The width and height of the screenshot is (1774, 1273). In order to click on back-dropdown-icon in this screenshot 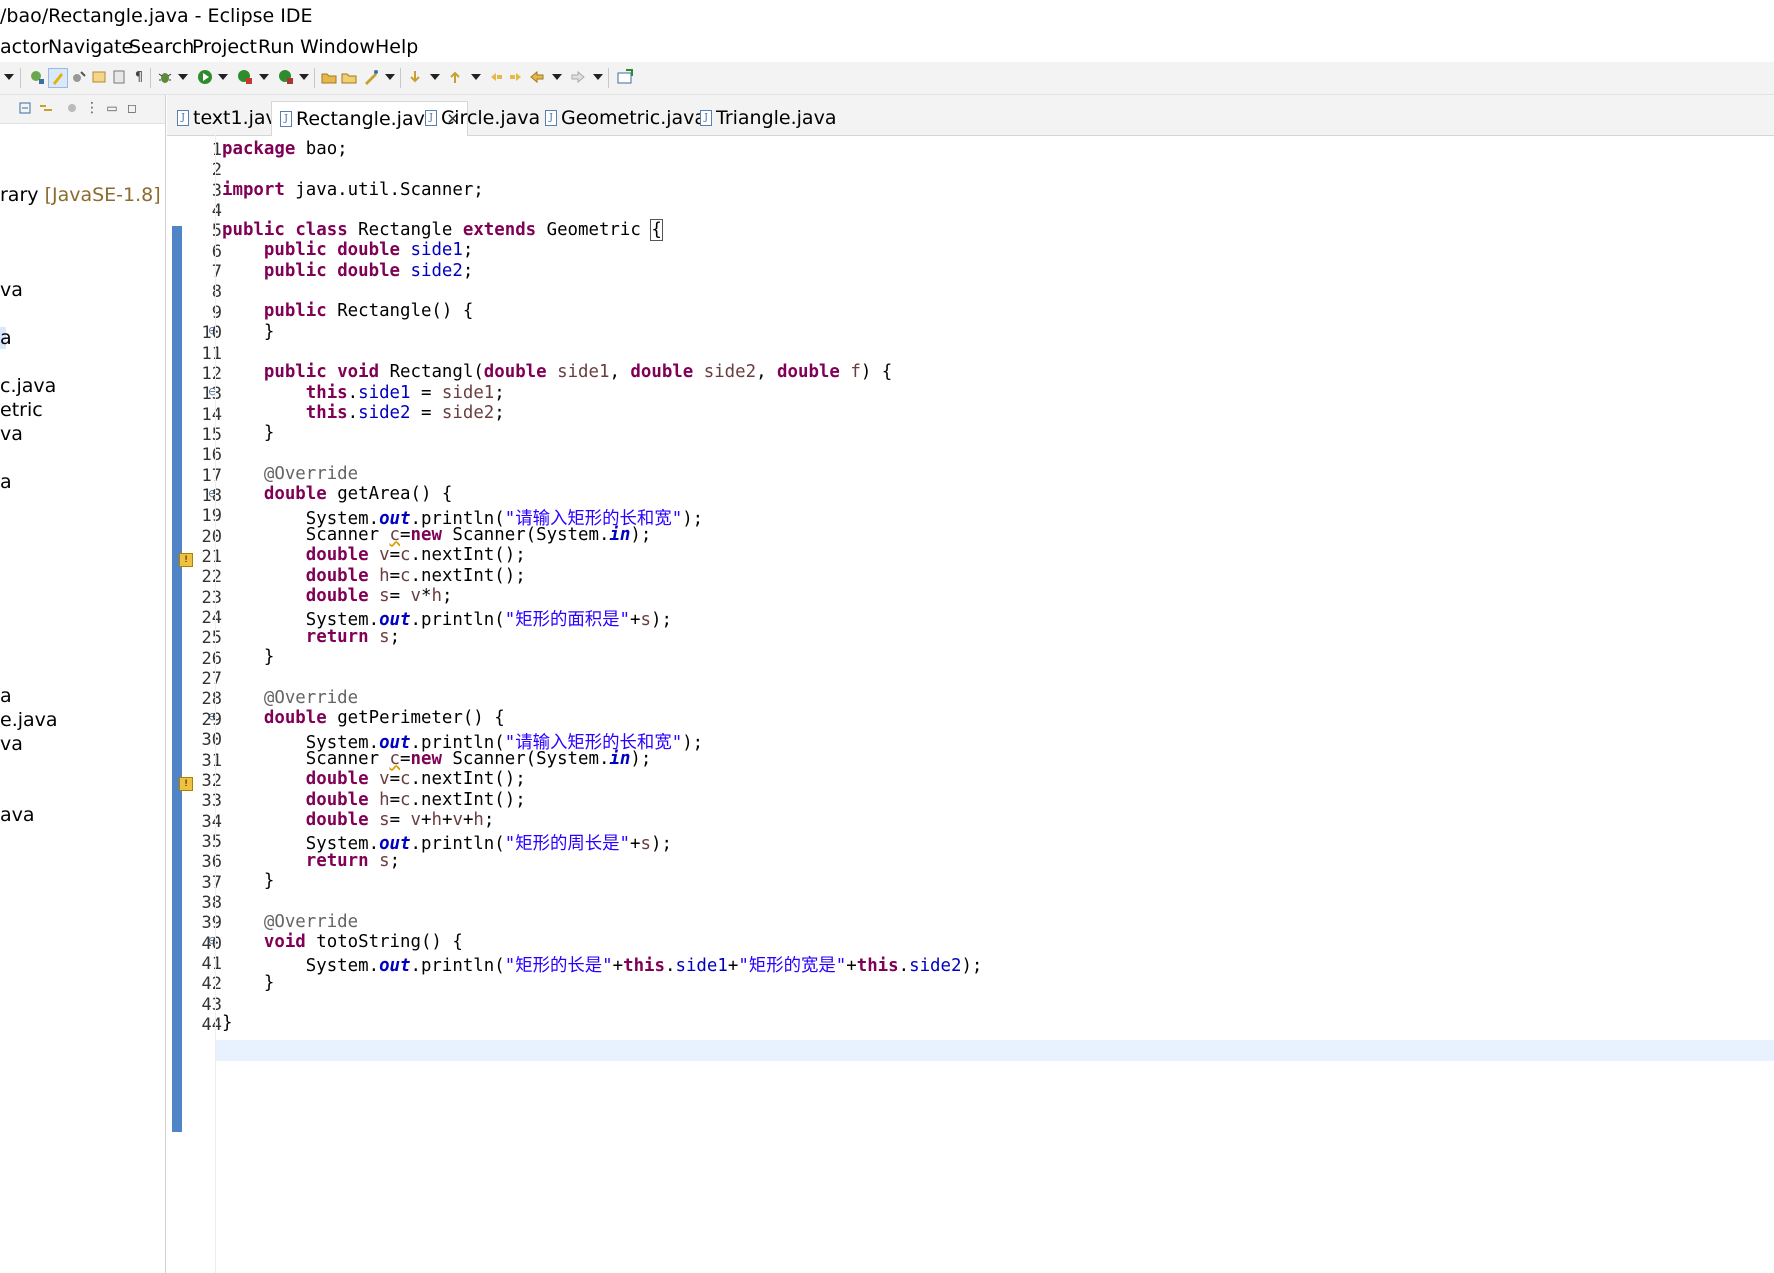, I will do `click(557, 77)`.